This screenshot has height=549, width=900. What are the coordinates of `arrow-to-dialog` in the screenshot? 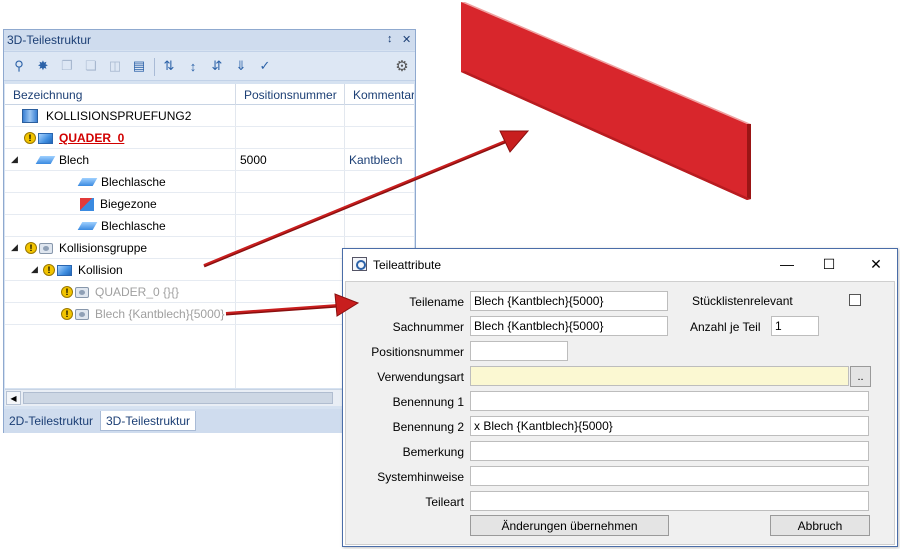 It's located at (292, 305).